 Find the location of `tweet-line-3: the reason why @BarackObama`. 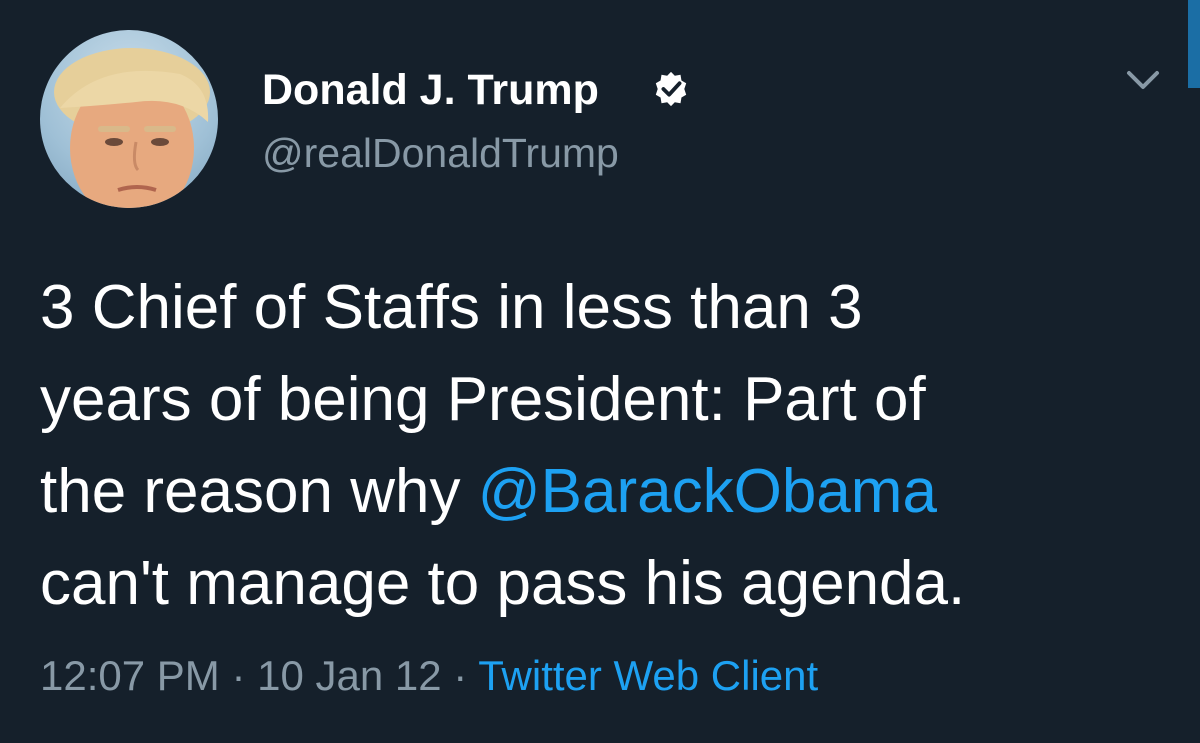

tweet-line-3: the reason why @BarackObama is located at coordinates (610, 492).